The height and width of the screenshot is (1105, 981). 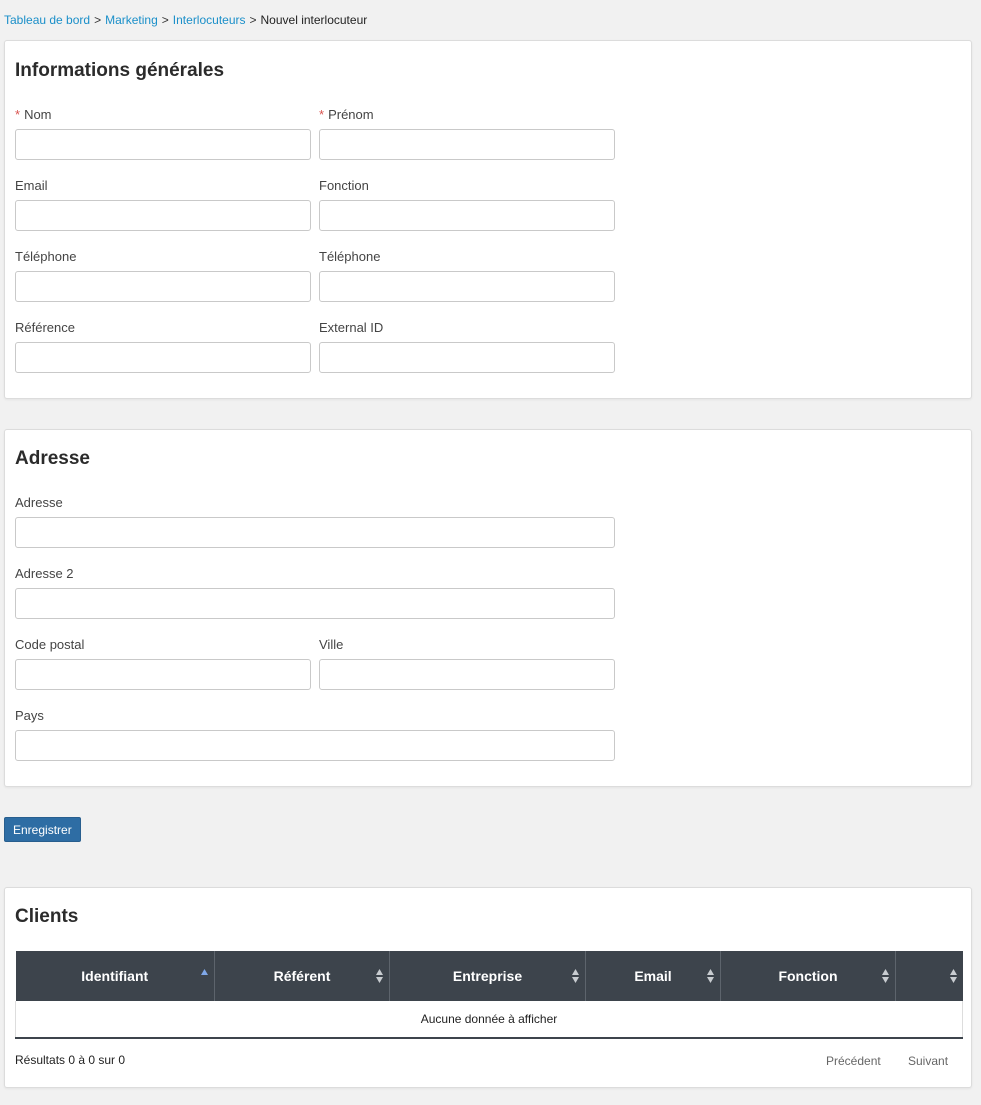 I want to click on column-header-identifiant: Identifiant, so click(x=115, y=976).